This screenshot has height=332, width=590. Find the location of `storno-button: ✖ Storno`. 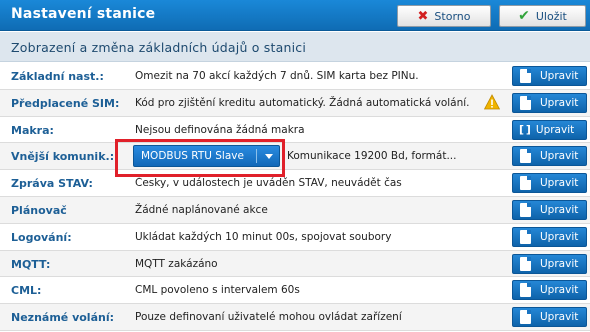

storno-button: ✖ Storno is located at coordinates (444, 16).